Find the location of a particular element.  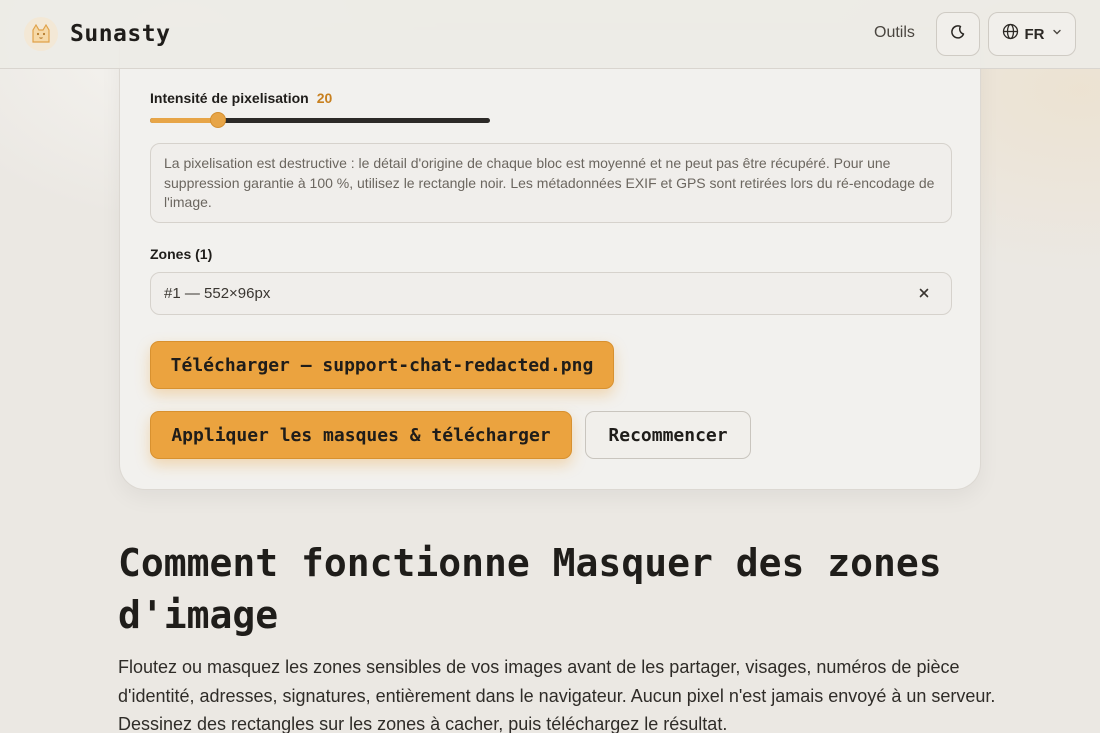

slider-fill is located at coordinates (184, 120).